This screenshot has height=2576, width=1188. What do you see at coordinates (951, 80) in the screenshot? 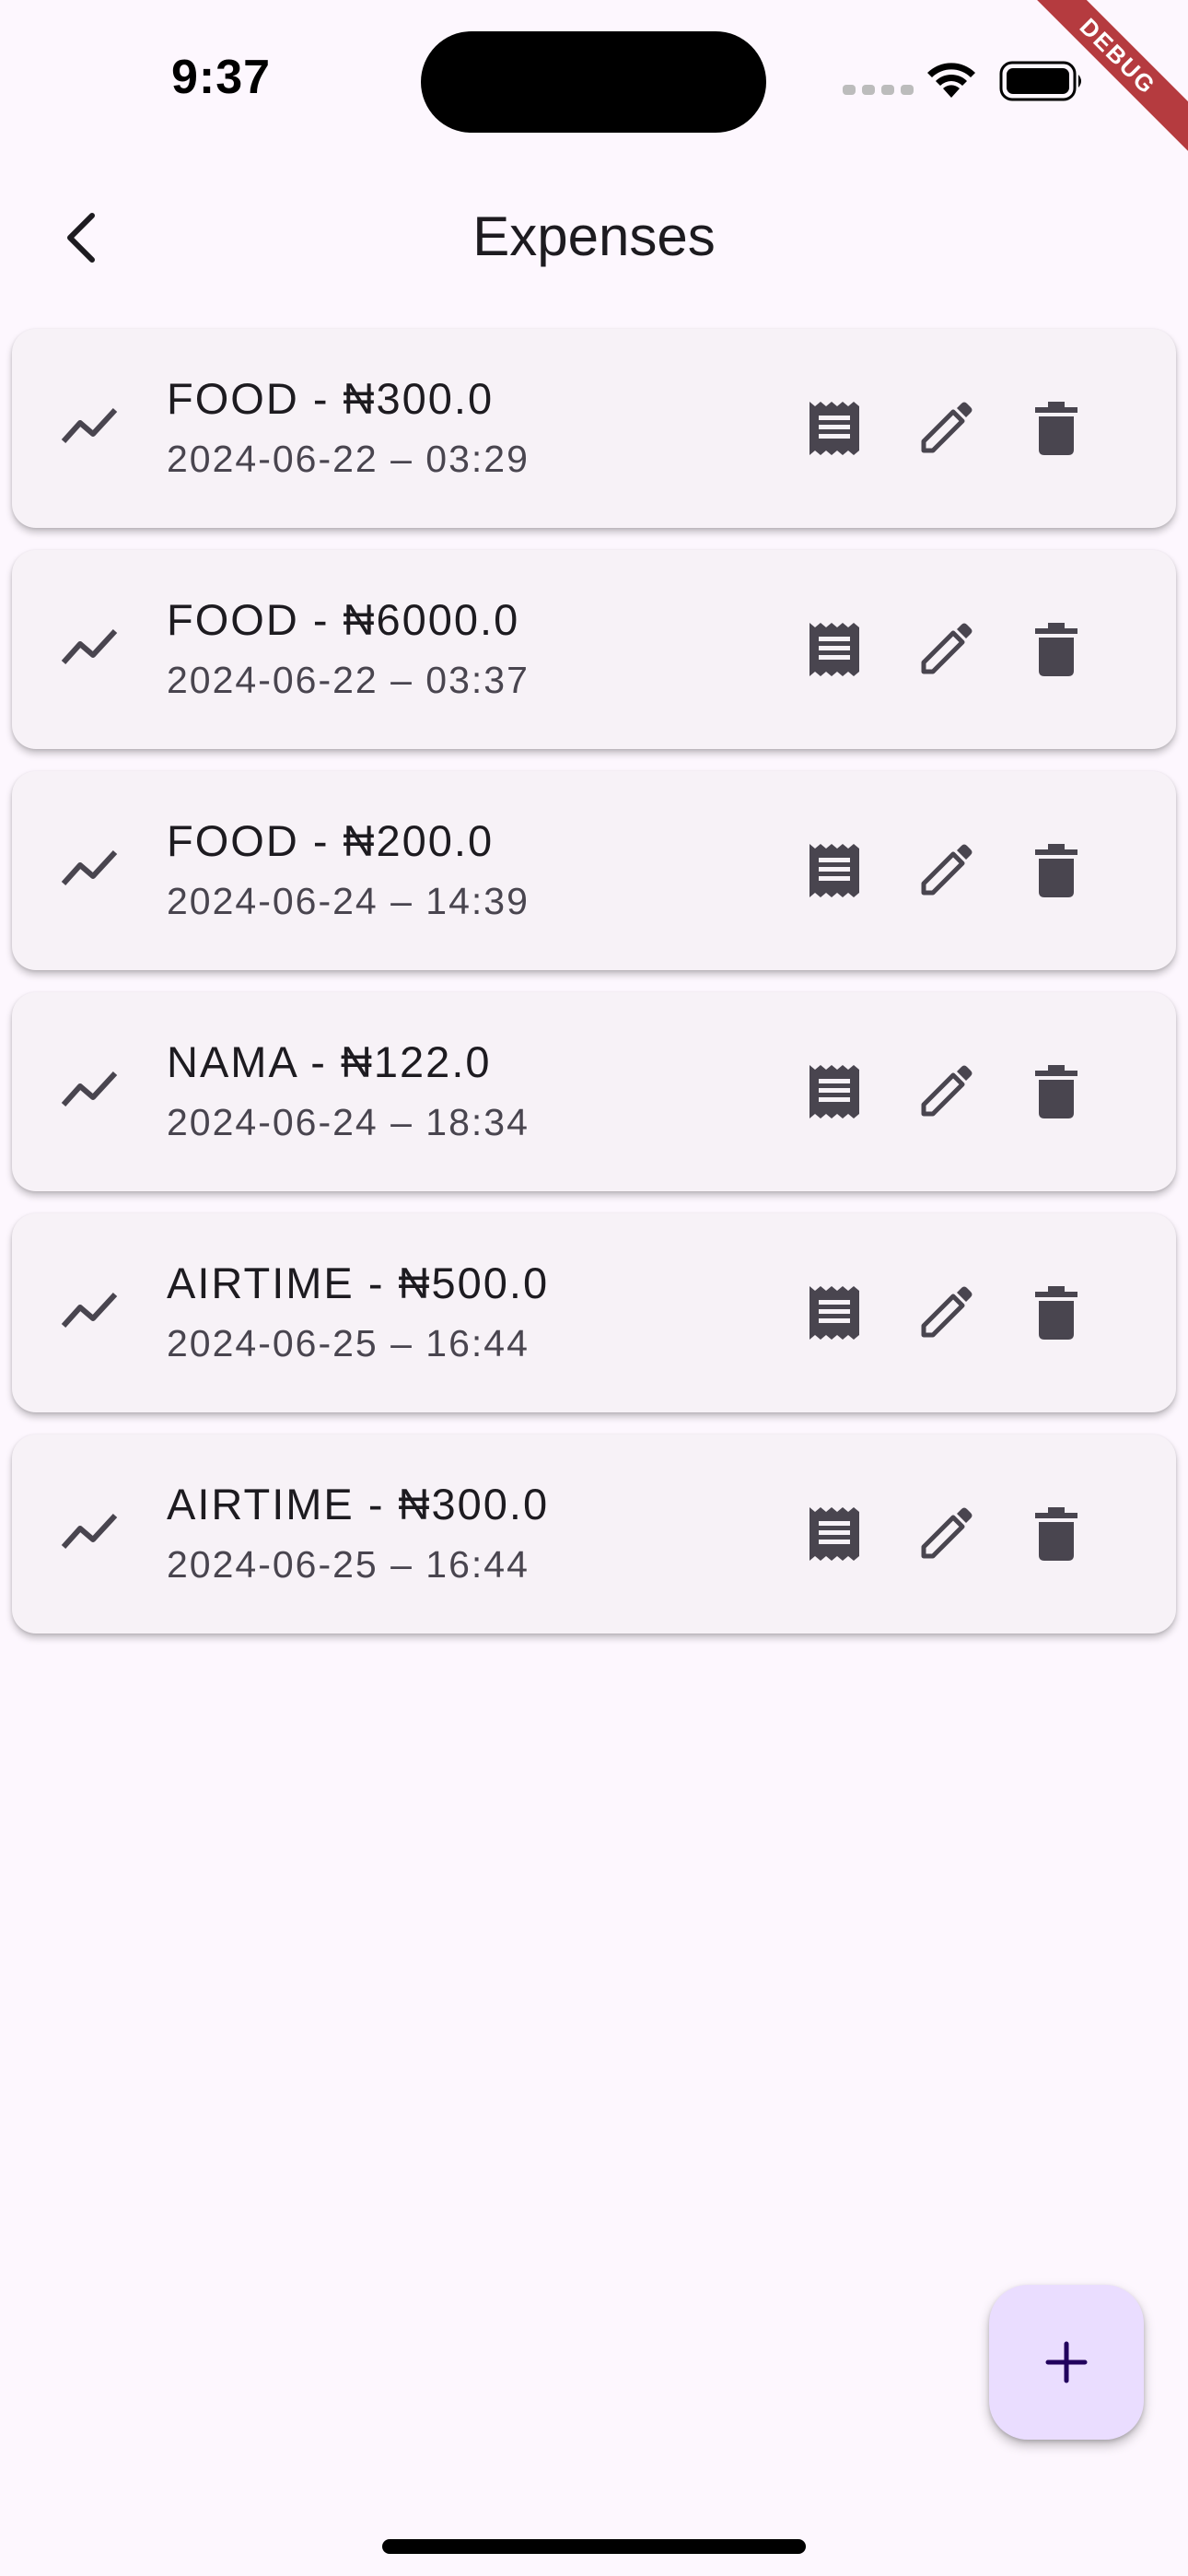
I see `wifi-icon` at bounding box center [951, 80].